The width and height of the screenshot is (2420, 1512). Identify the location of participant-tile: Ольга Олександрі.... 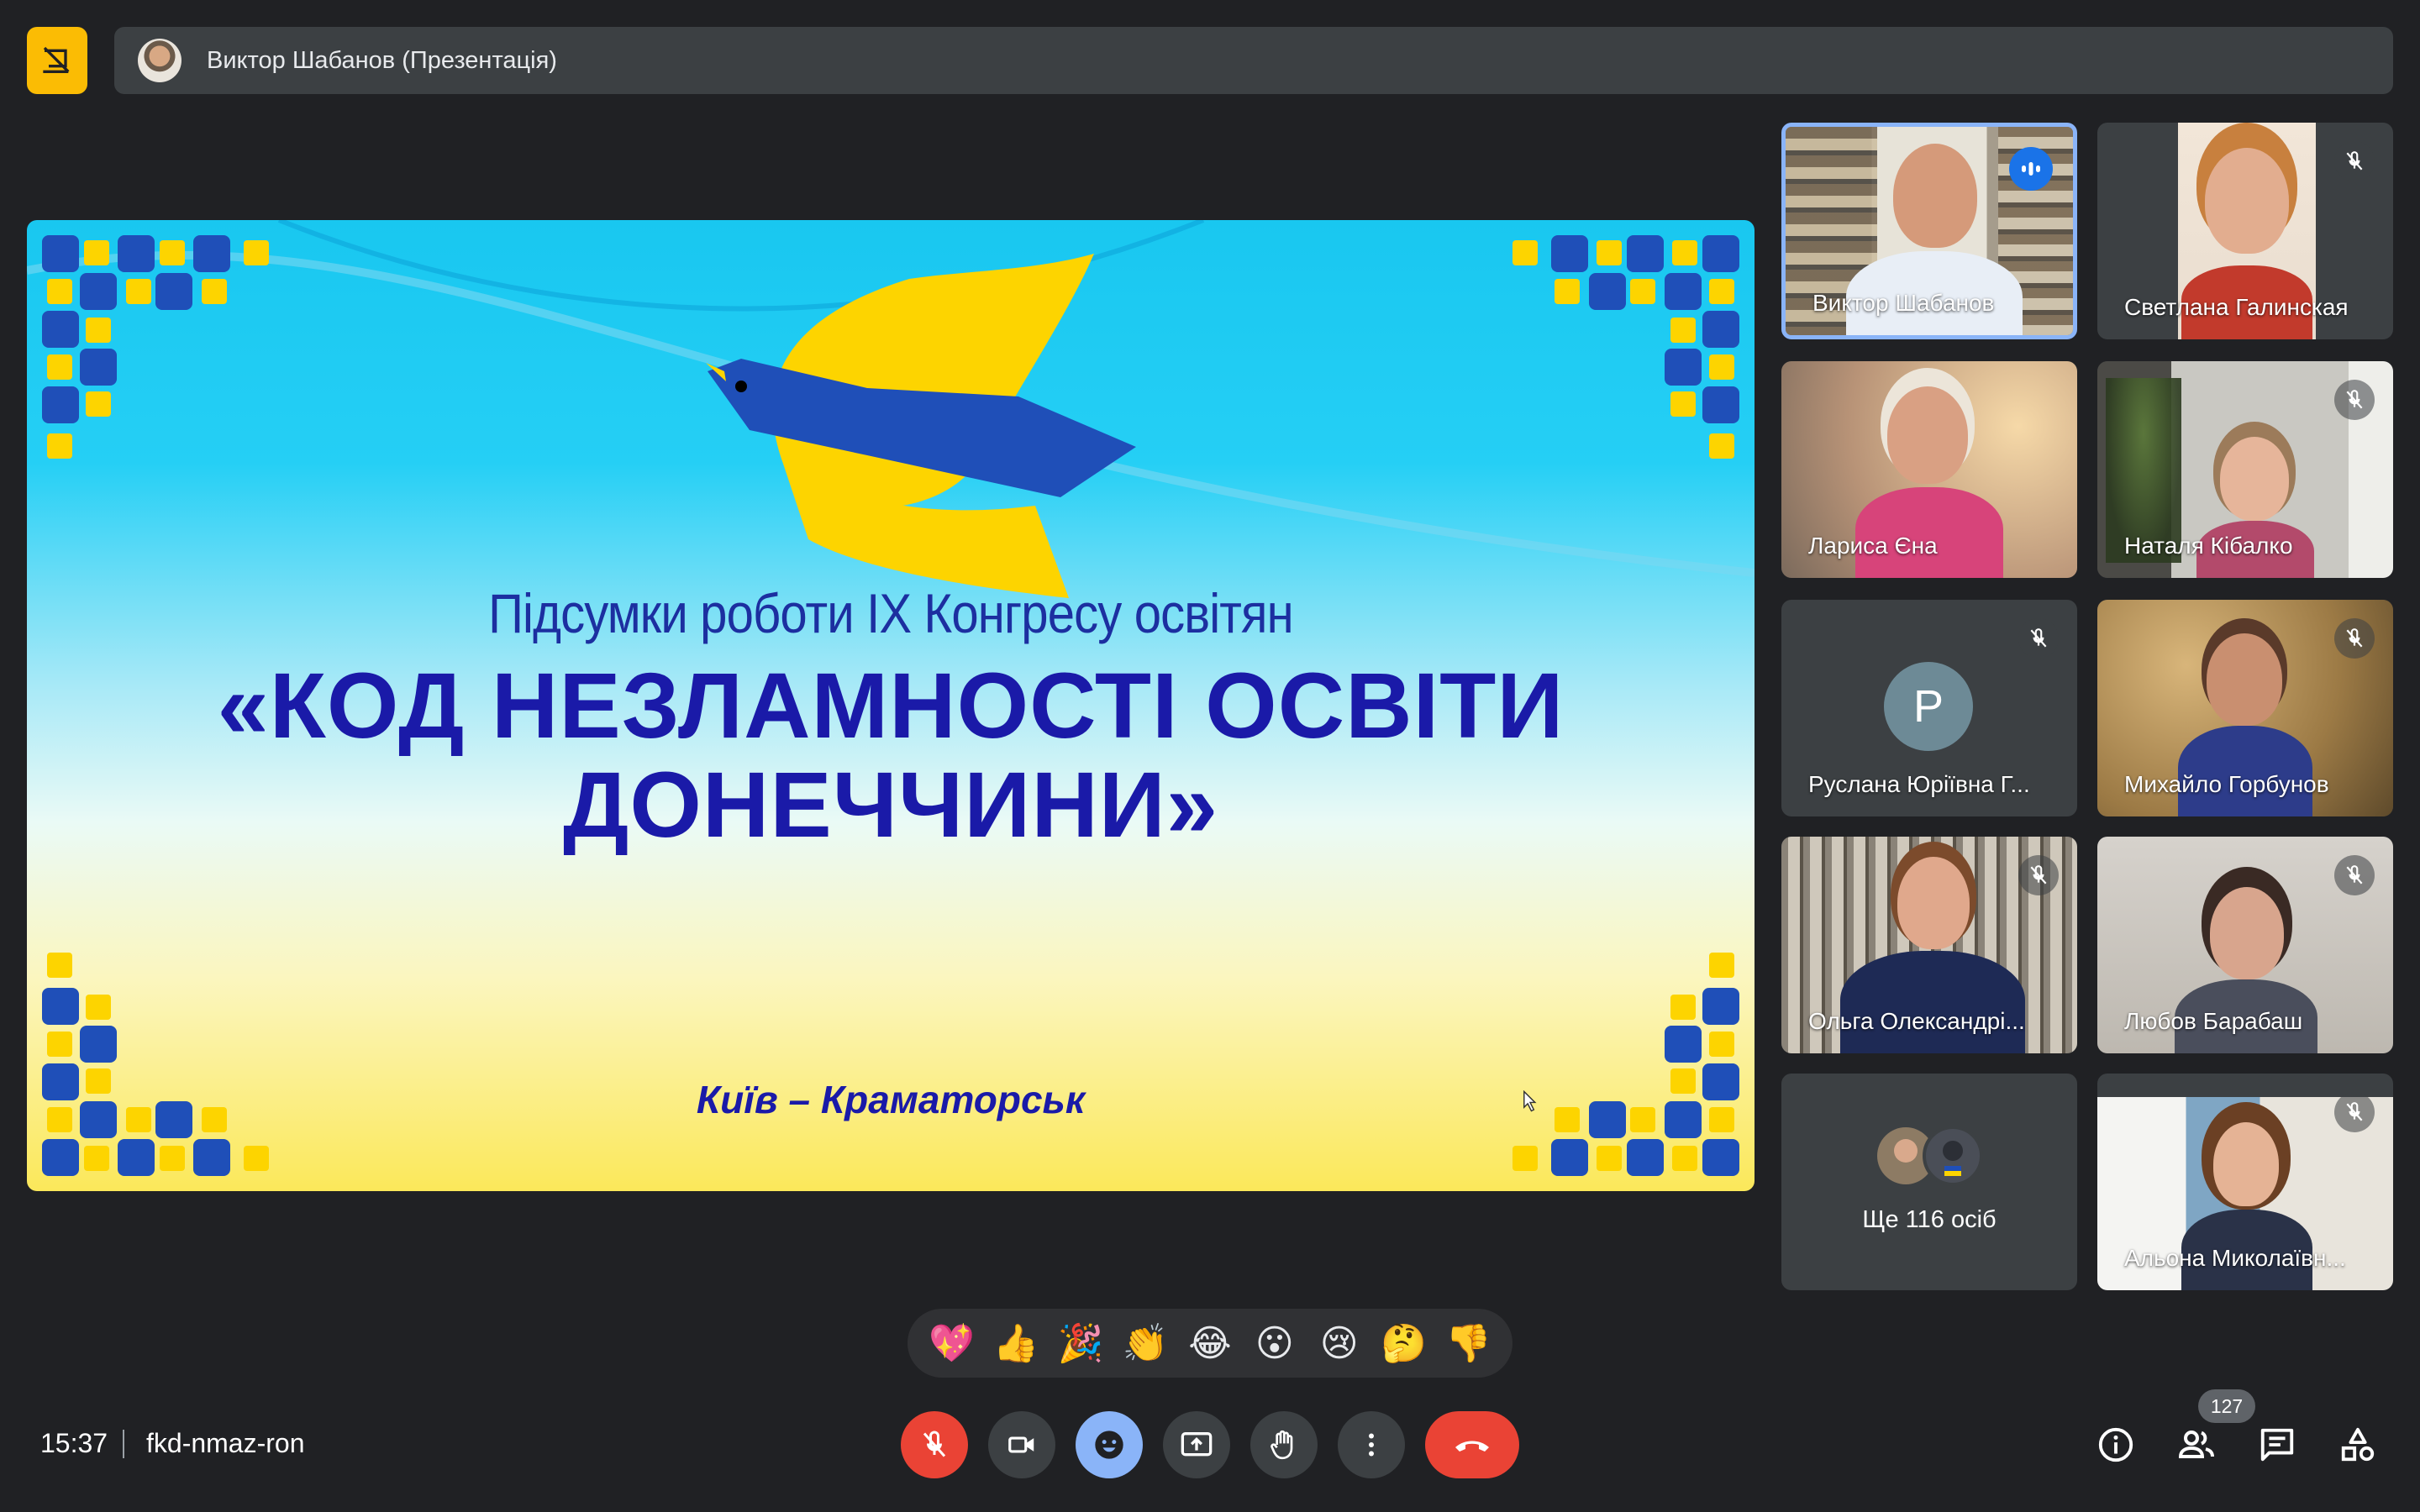
(1929, 945).